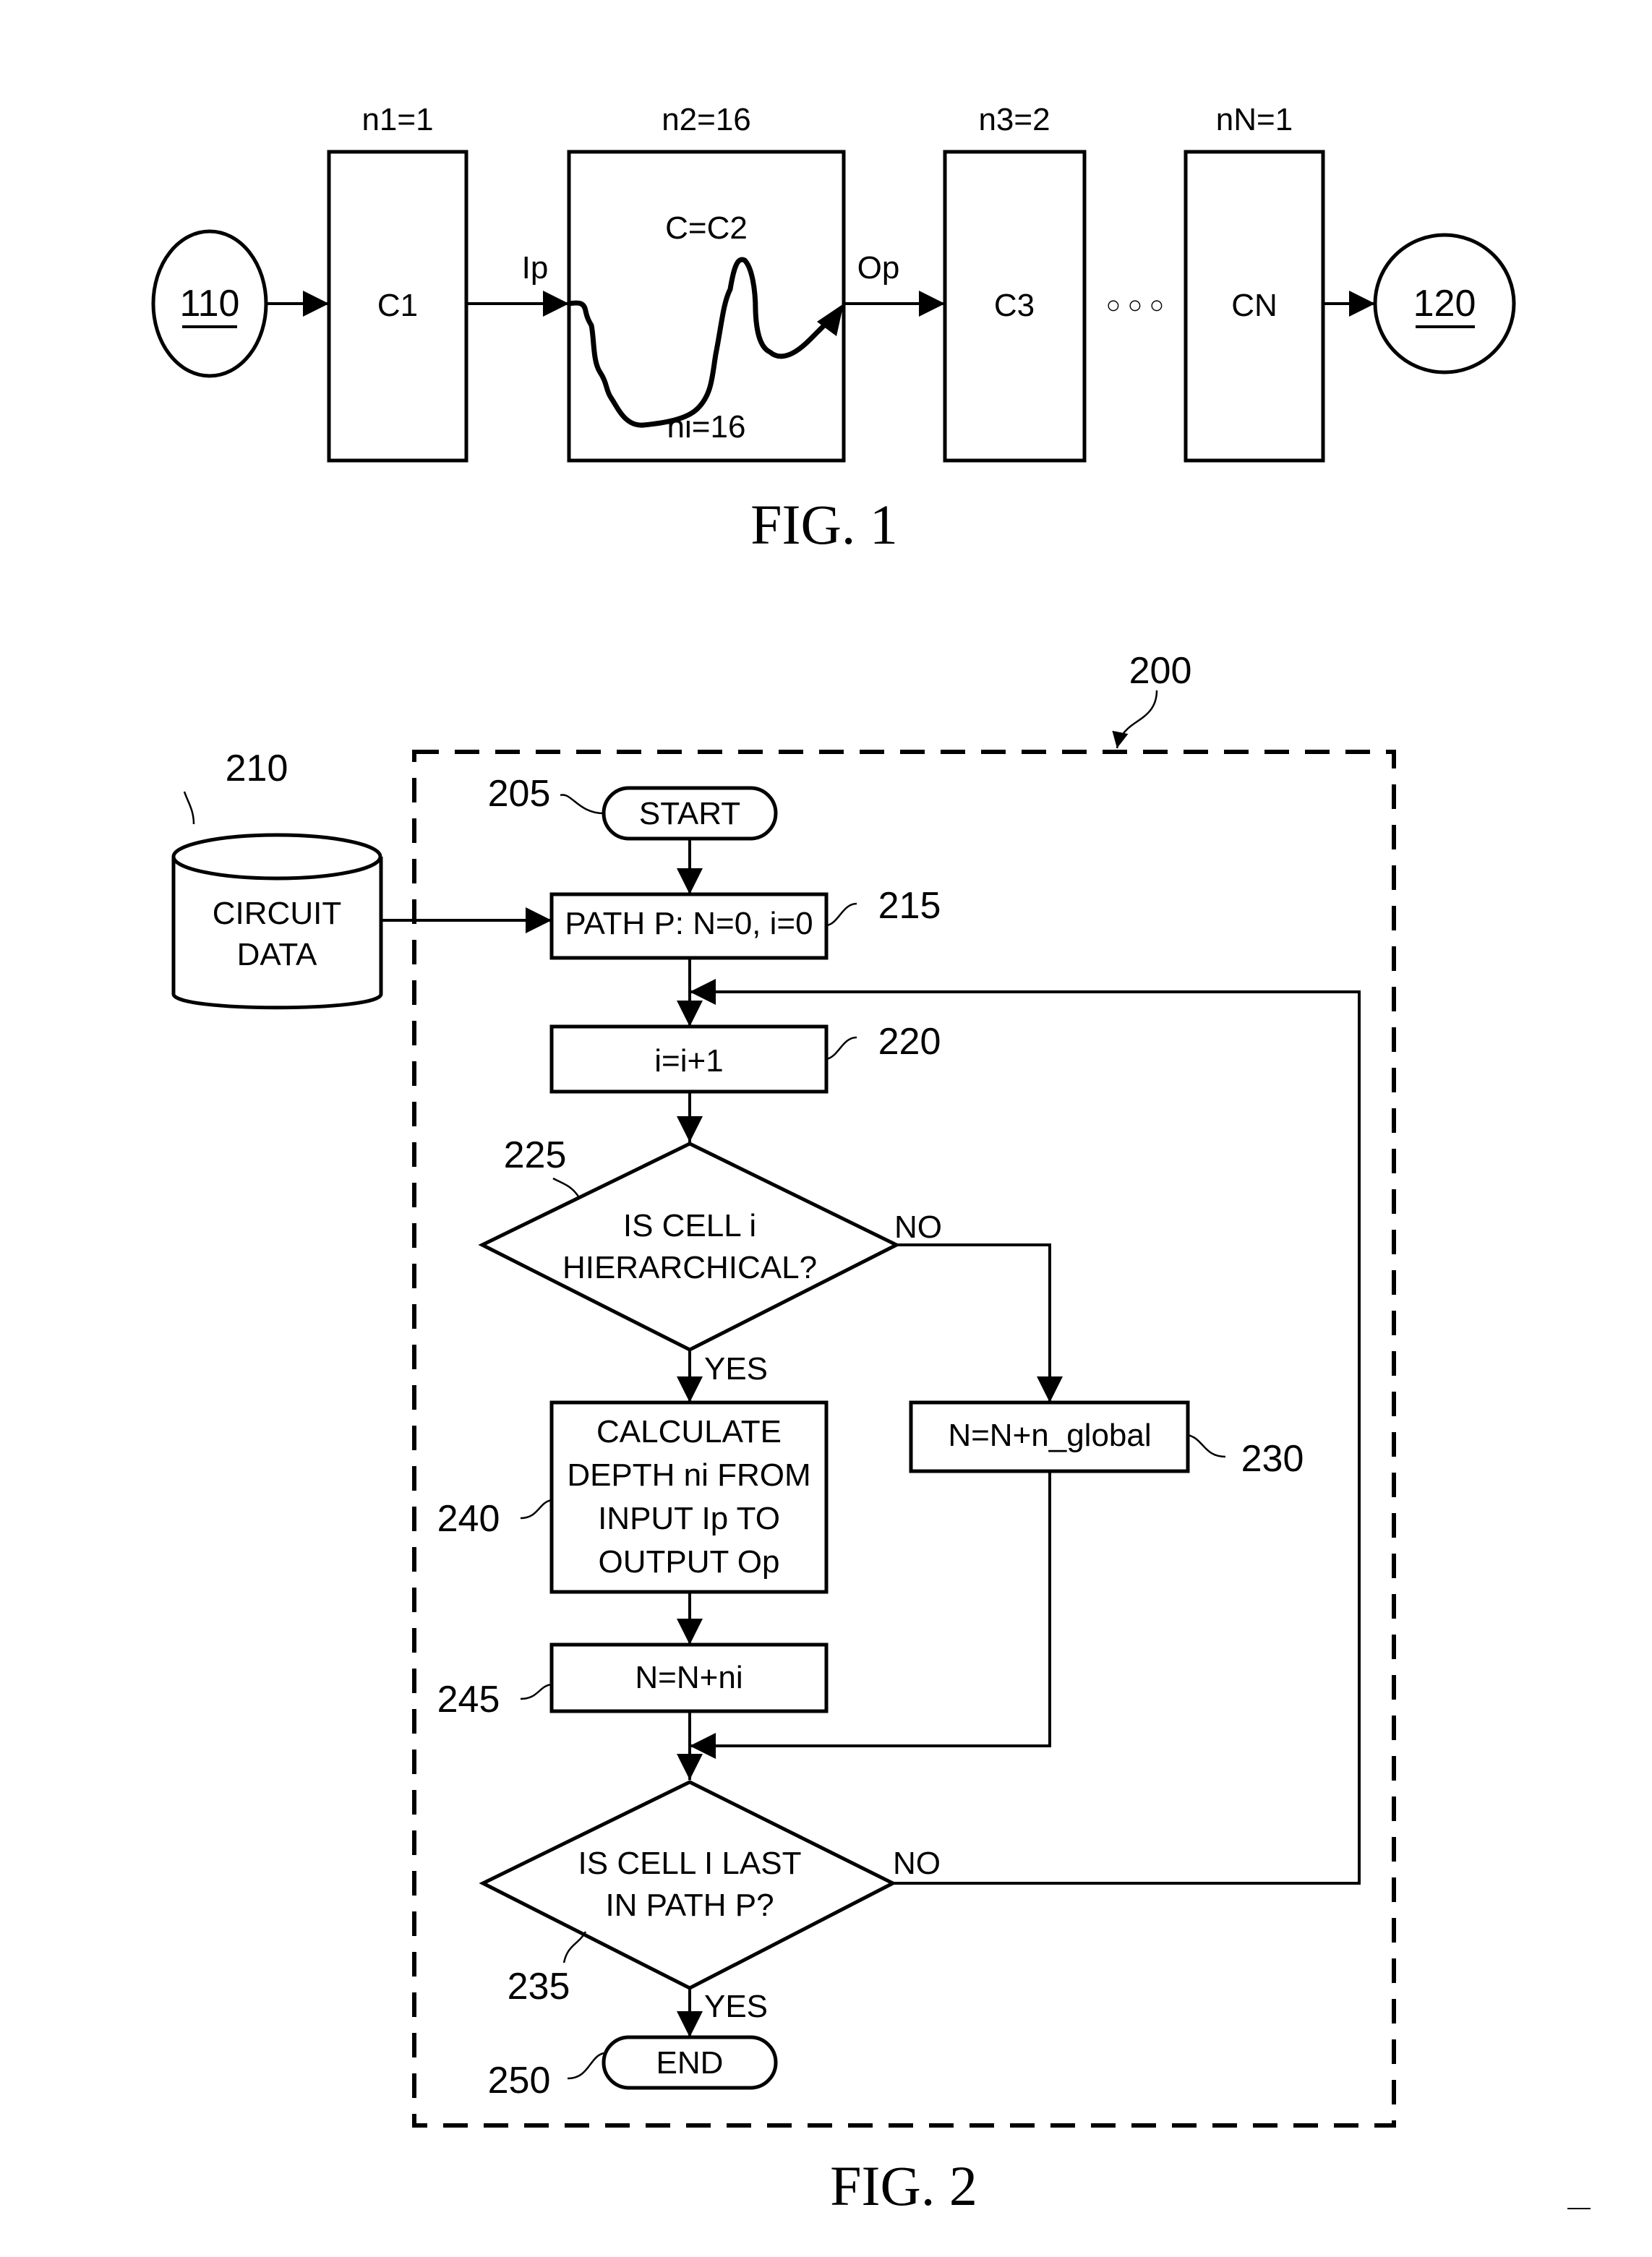  What do you see at coordinates (689, 1518) in the screenshot?
I see `calc-line3: INPUT Ip TO` at bounding box center [689, 1518].